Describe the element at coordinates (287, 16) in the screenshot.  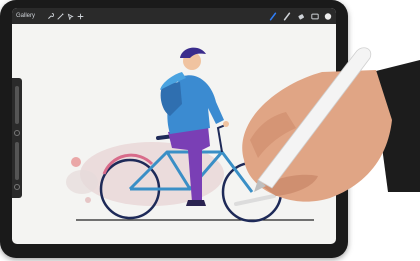
I see `smudge-icon` at that location.